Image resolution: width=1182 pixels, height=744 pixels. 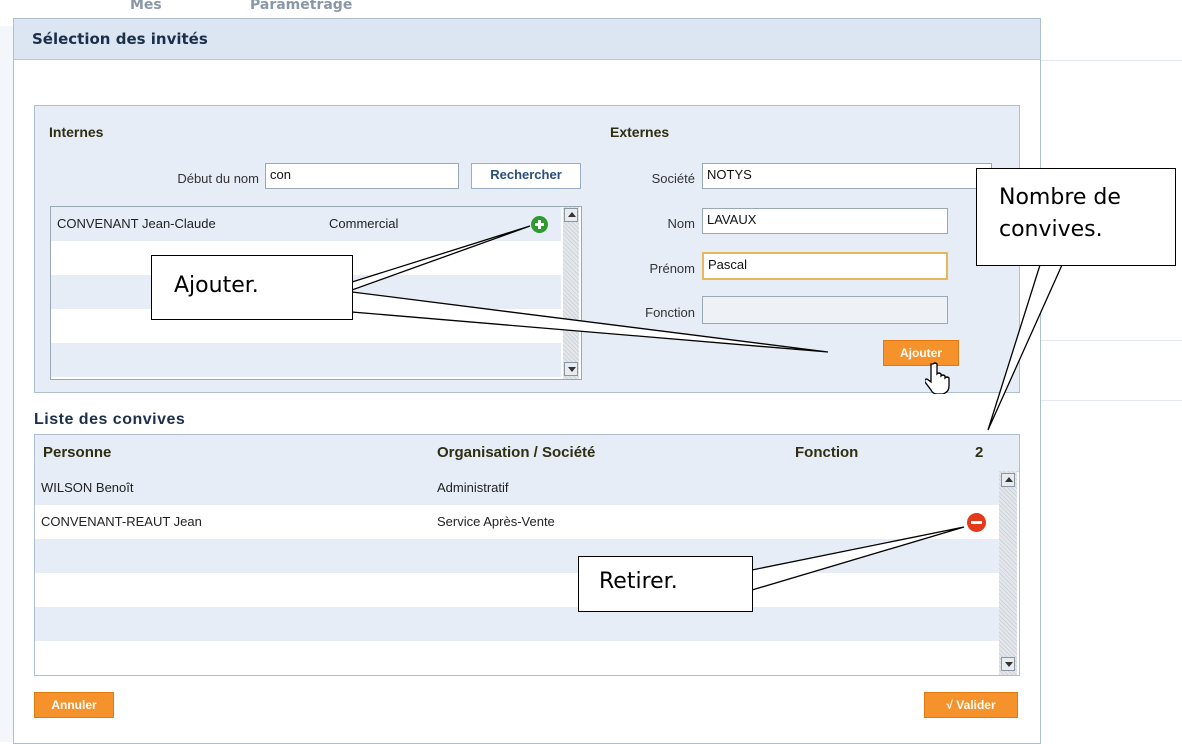 What do you see at coordinates (216, 285) in the screenshot?
I see `callout-add-text: Ajouter.` at bounding box center [216, 285].